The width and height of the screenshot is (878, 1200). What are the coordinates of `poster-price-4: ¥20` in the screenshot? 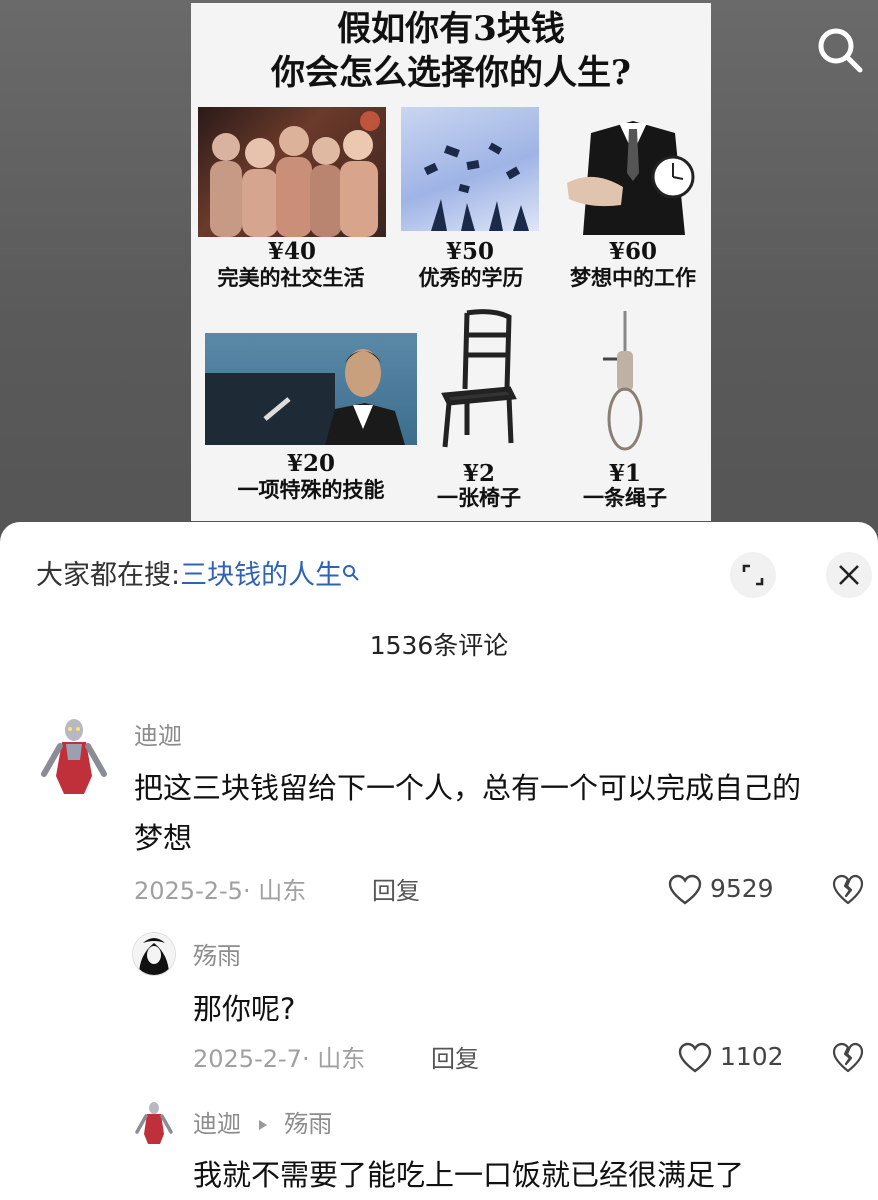 It's located at (310, 463).